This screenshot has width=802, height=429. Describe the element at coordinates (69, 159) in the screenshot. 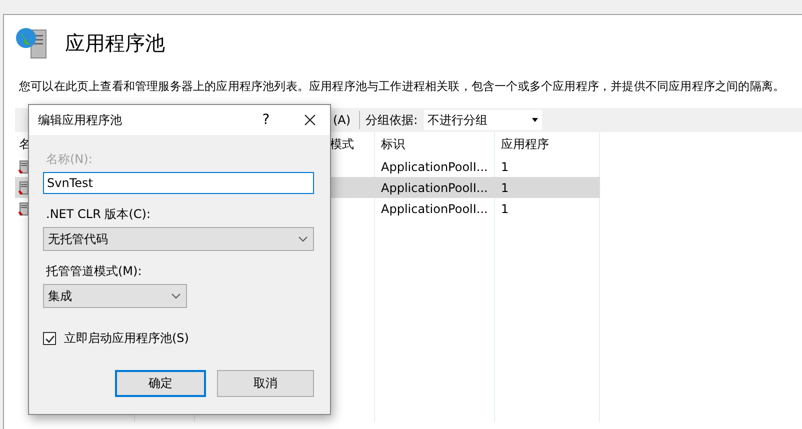

I see `field-label: 名称(N):` at that location.